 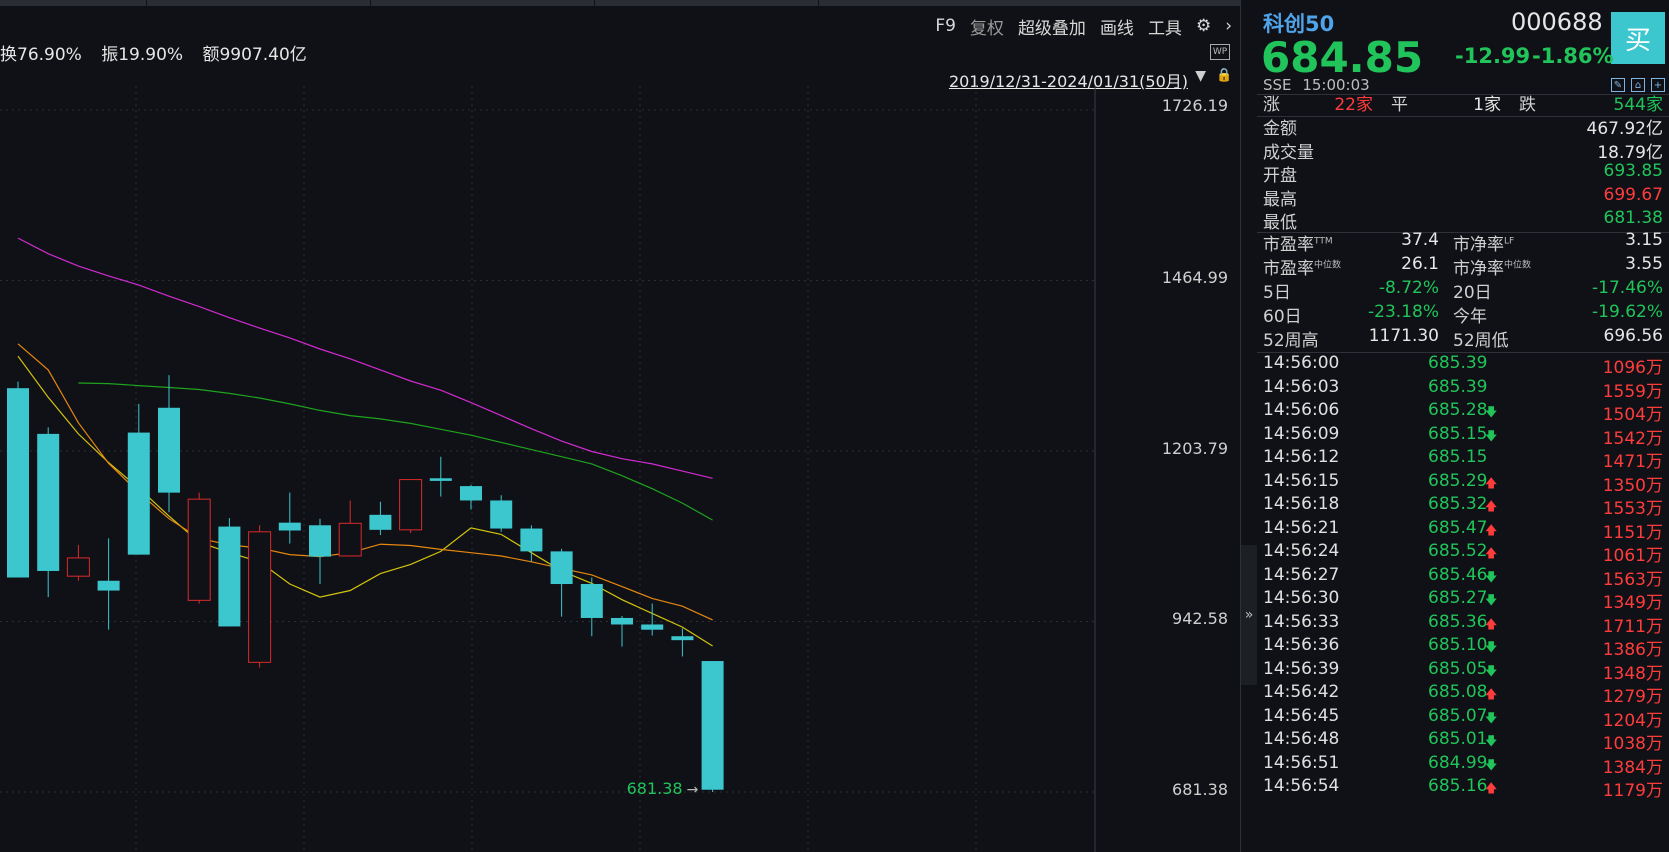 What do you see at coordinates (1463, 553) in the screenshot?
I see `trade-row: 14:56:24 685.52 🡅 1061万` at bounding box center [1463, 553].